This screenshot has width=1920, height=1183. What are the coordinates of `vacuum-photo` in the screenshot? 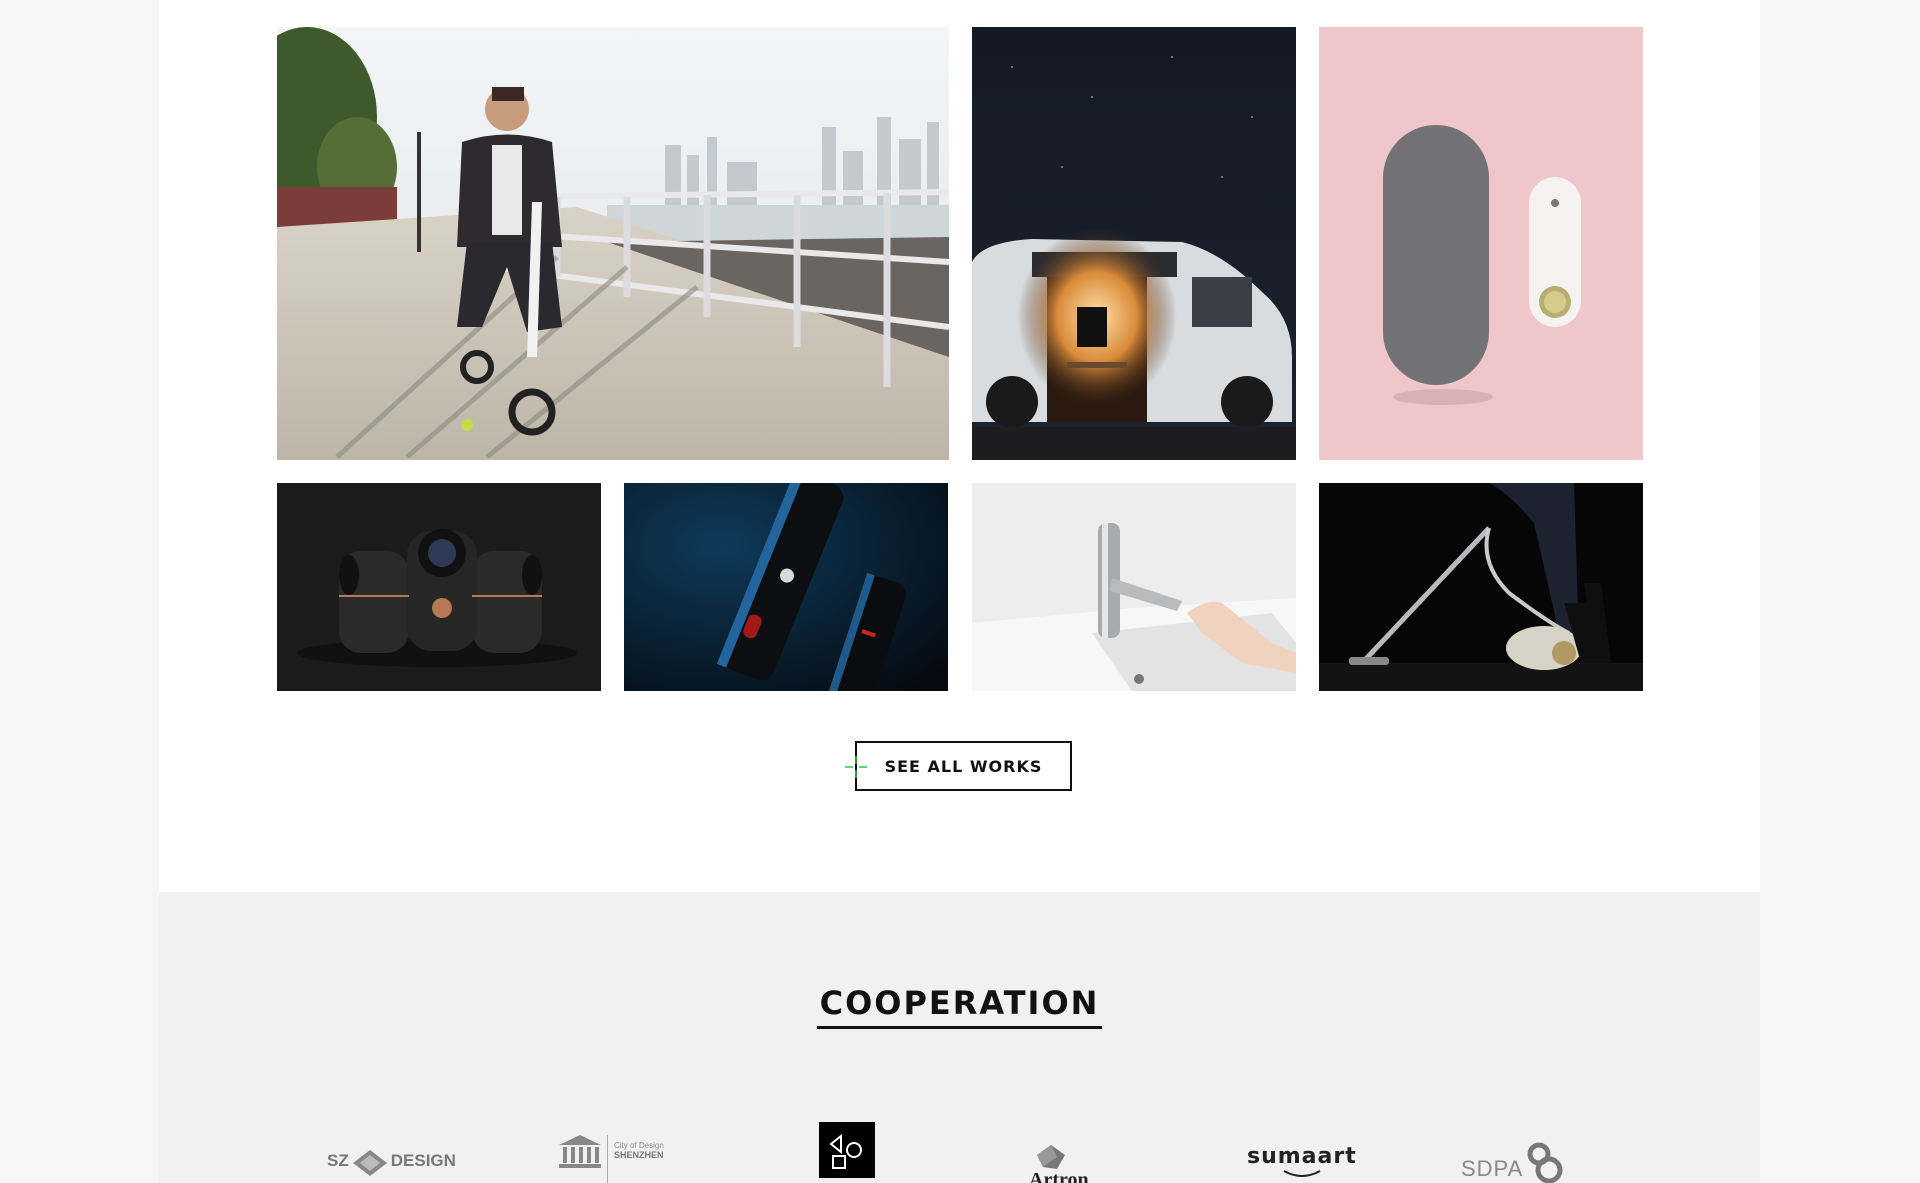 It's located at (1481, 587).